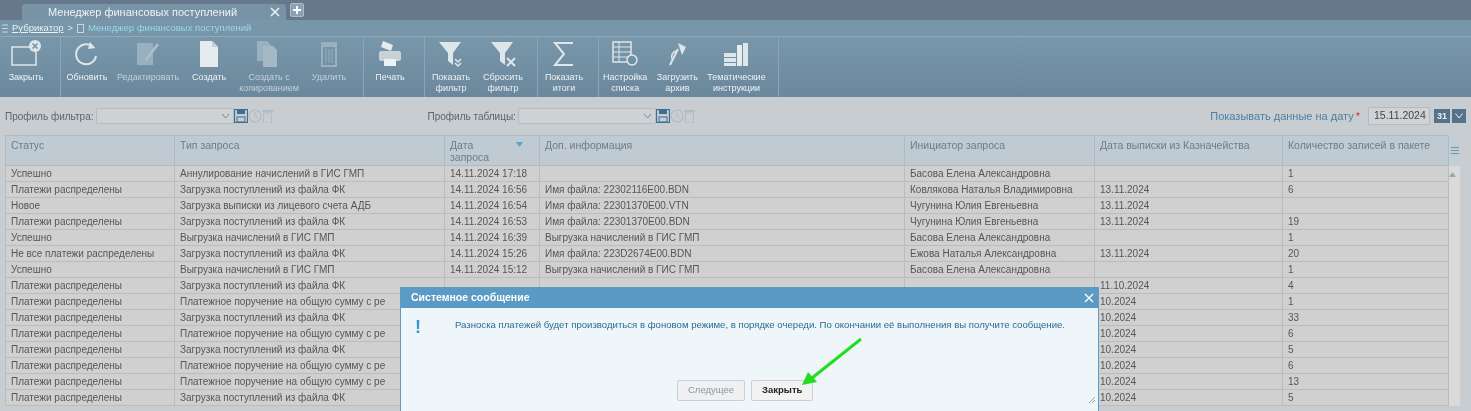 This screenshot has height=411, width=1471. What do you see at coordinates (492, 222) in the screenshot?
I see `table-cell: 14.11.2024 16:53` at bounding box center [492, 222].